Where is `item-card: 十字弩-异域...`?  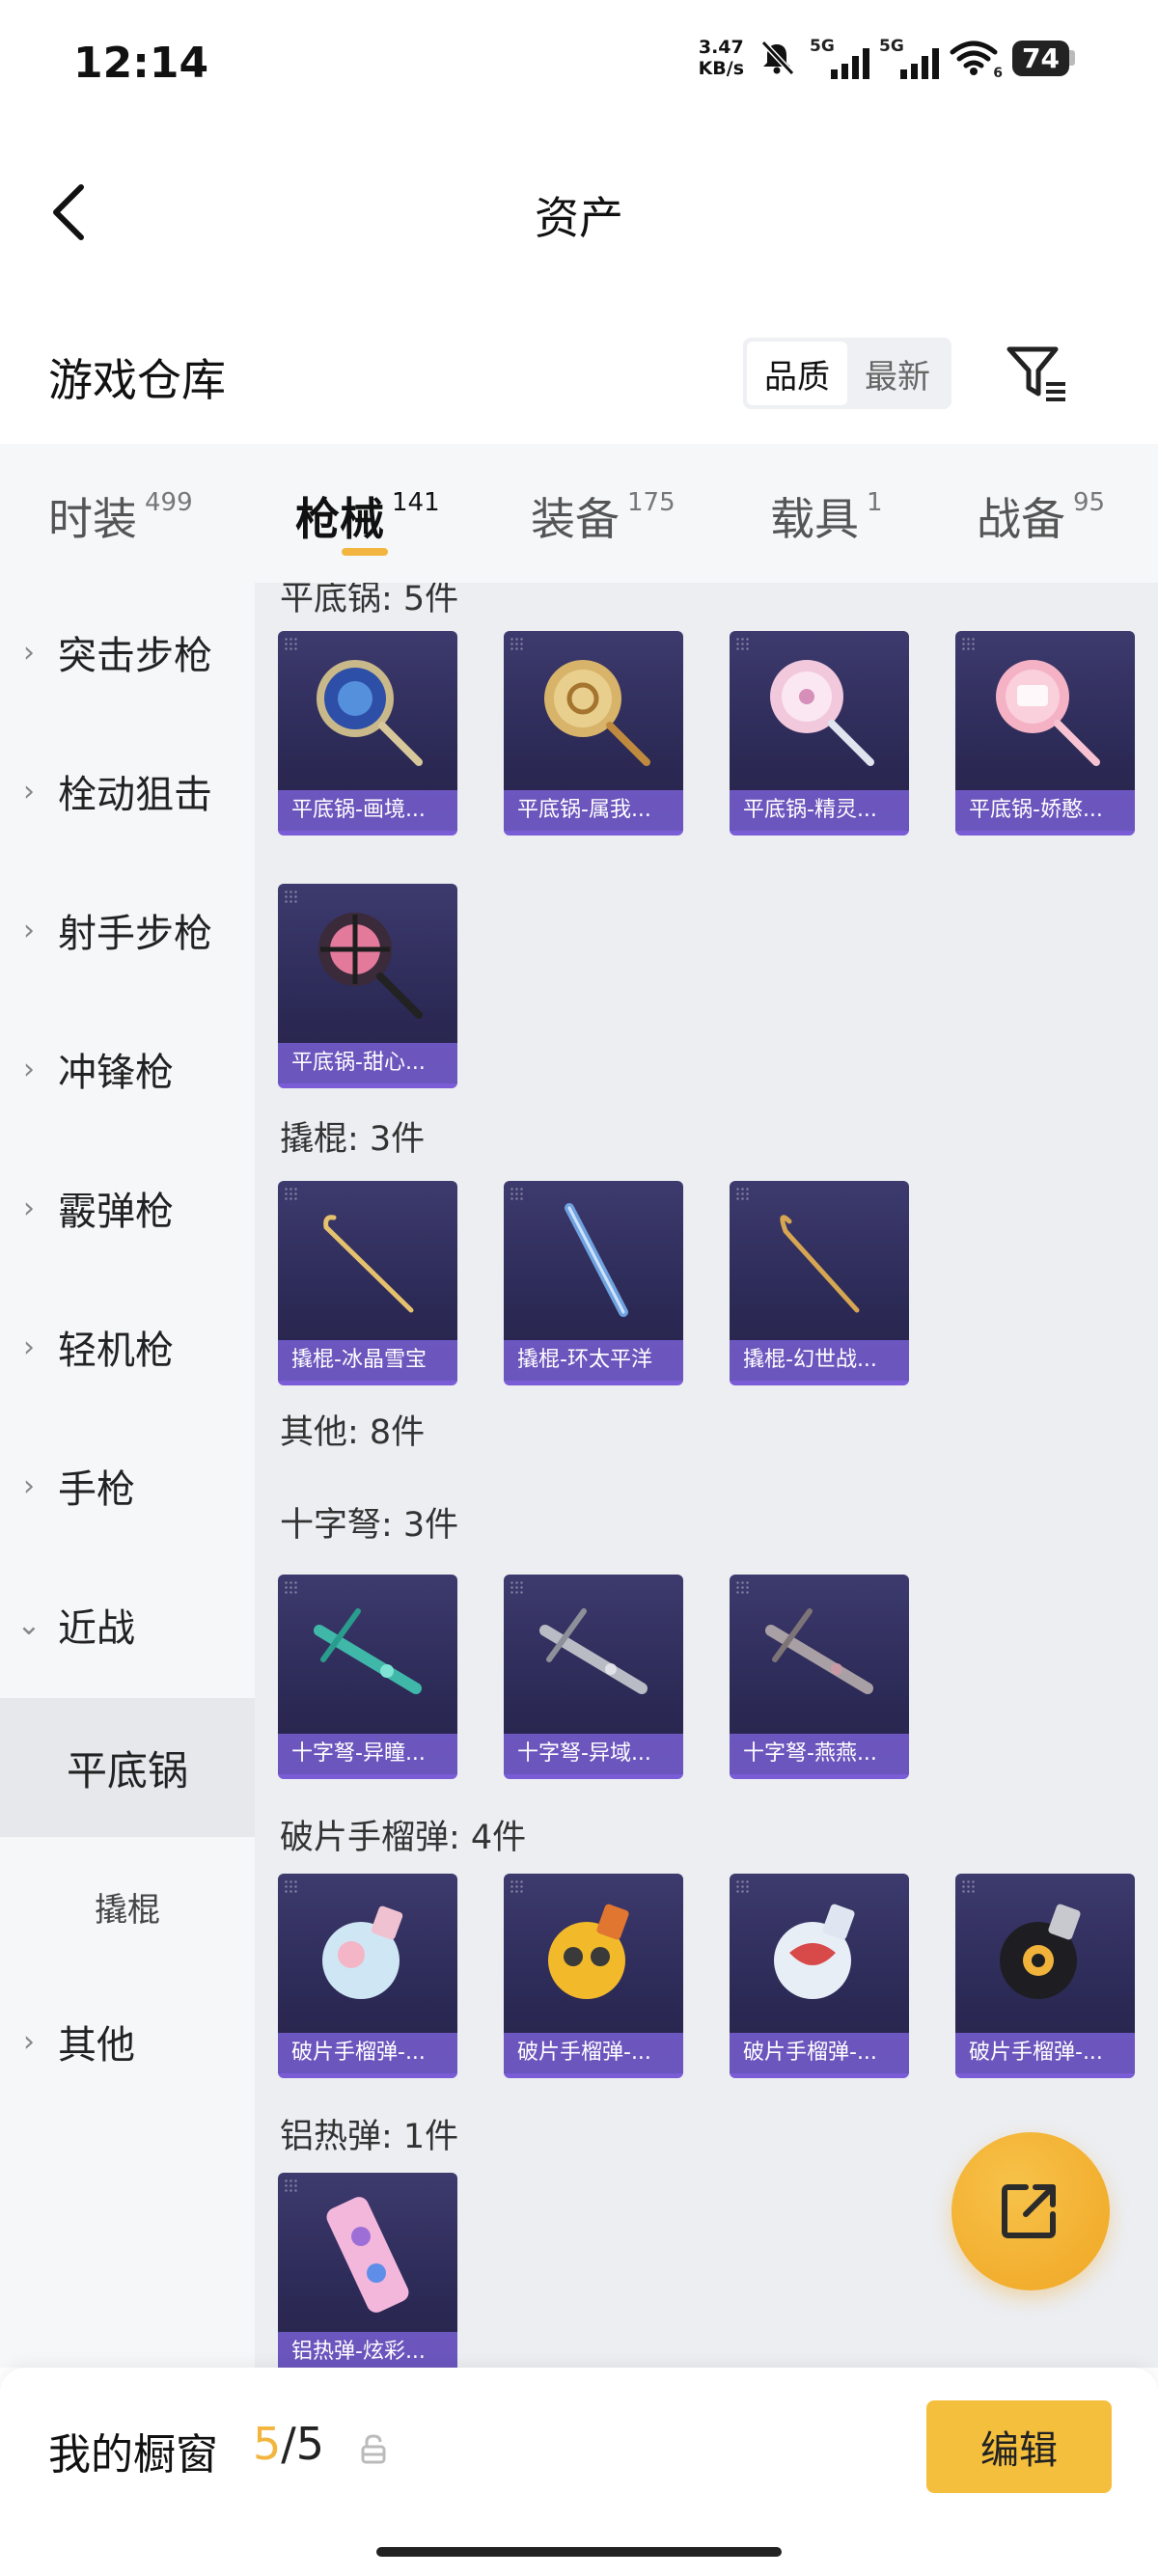
item-card: 十字弩-异域... is located at coordinates (593, 1677).